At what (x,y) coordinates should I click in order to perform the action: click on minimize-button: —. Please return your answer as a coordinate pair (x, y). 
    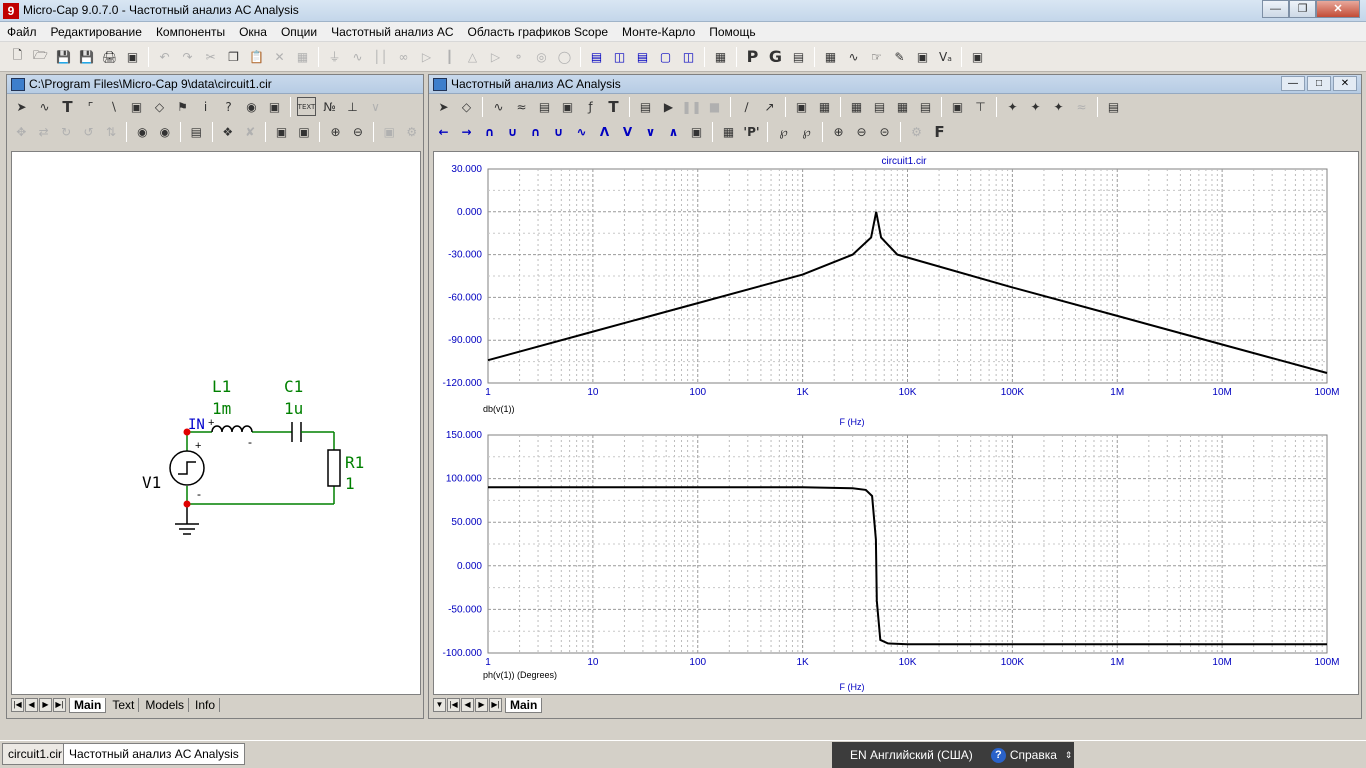
    Looking at the image, I should click on (1275, 9).